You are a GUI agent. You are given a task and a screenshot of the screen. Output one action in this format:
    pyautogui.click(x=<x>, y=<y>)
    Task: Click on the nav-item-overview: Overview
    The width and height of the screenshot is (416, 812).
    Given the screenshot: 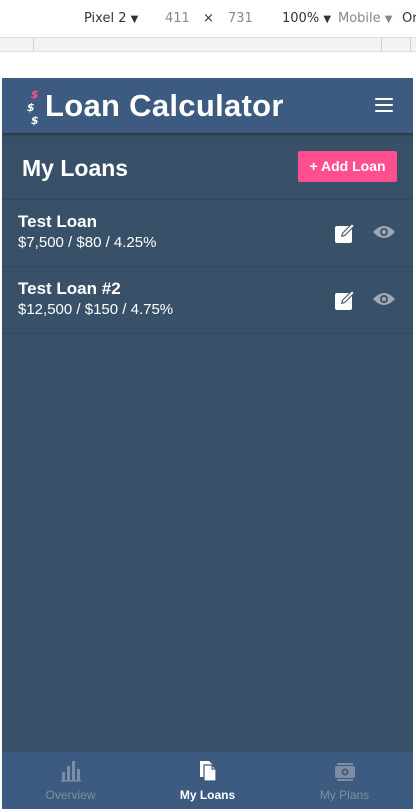 What is the action you would take?
    pyautogui.click(x=70, y=780)
    